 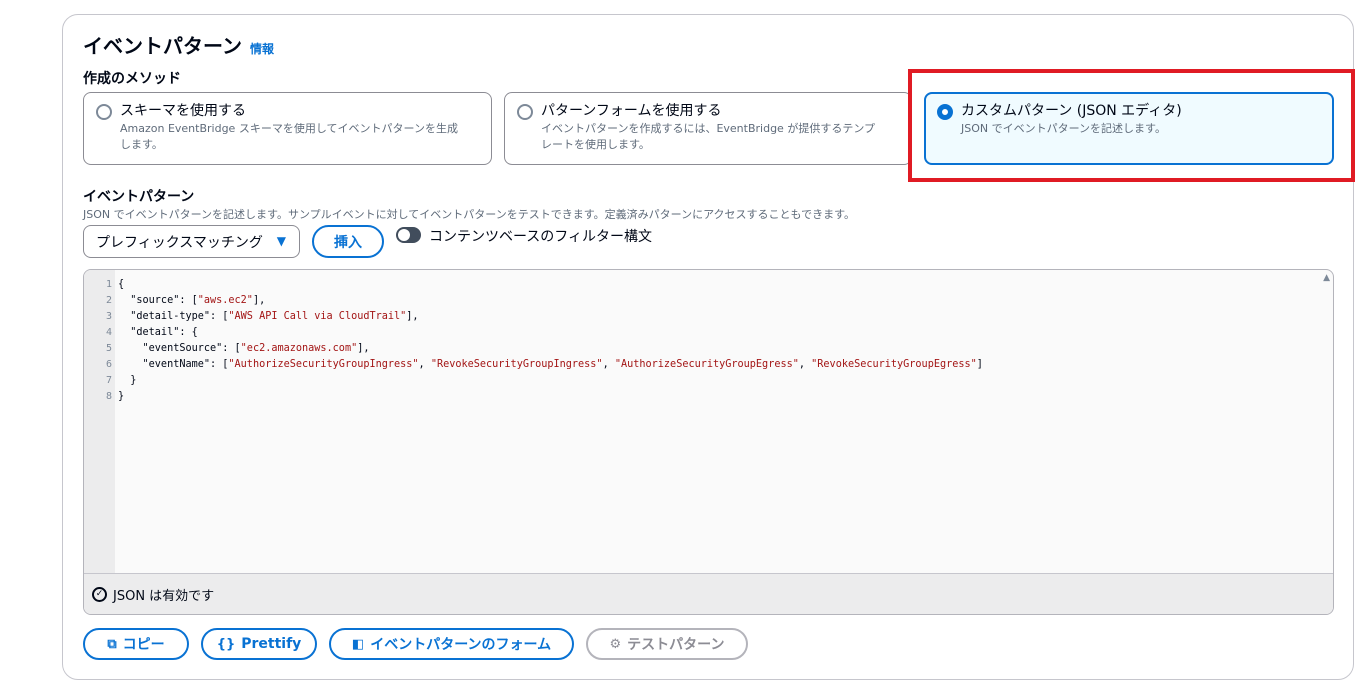 What do you see at coordinates (108, 348) in the screenshot?
I see `line-number: 5` at bounding box center [108, 348].